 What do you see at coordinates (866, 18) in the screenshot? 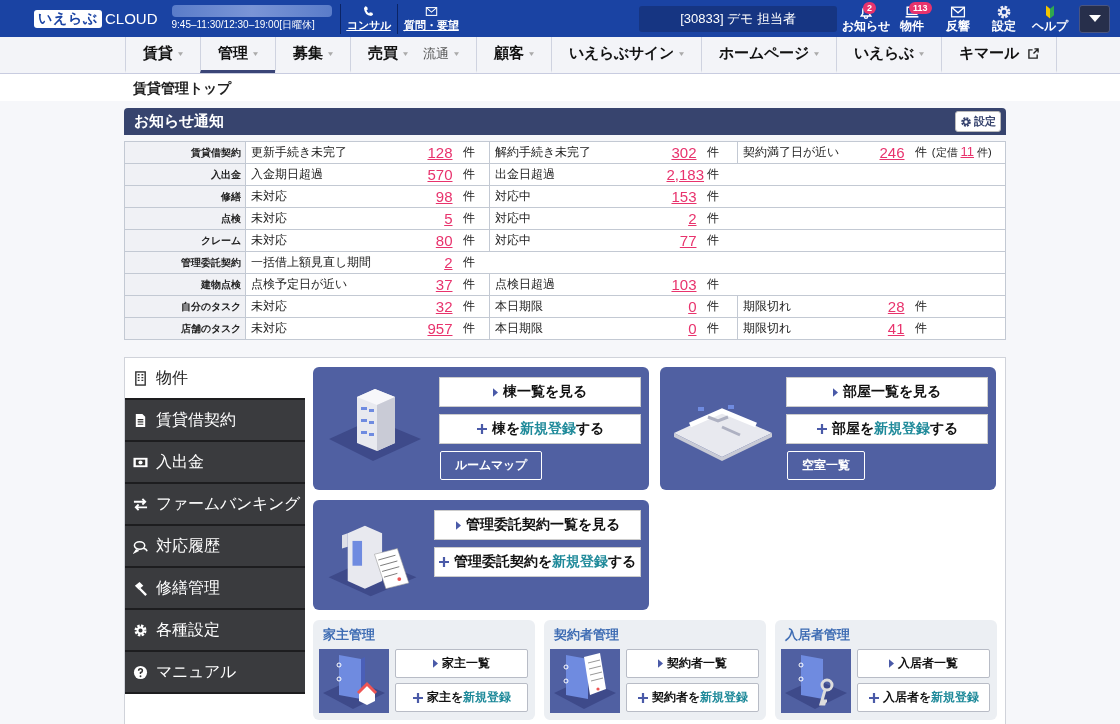
I see `header-icon-button: 2 お知らせ` at bounding box center [866, 18].